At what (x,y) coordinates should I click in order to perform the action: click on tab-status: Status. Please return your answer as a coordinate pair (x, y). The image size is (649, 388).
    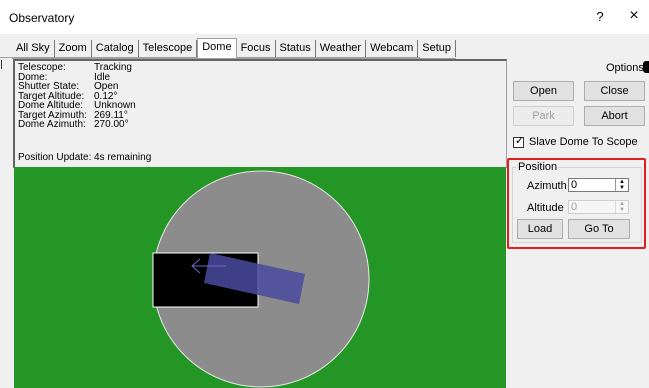
    Looking at the image, I should click on (296, 48).